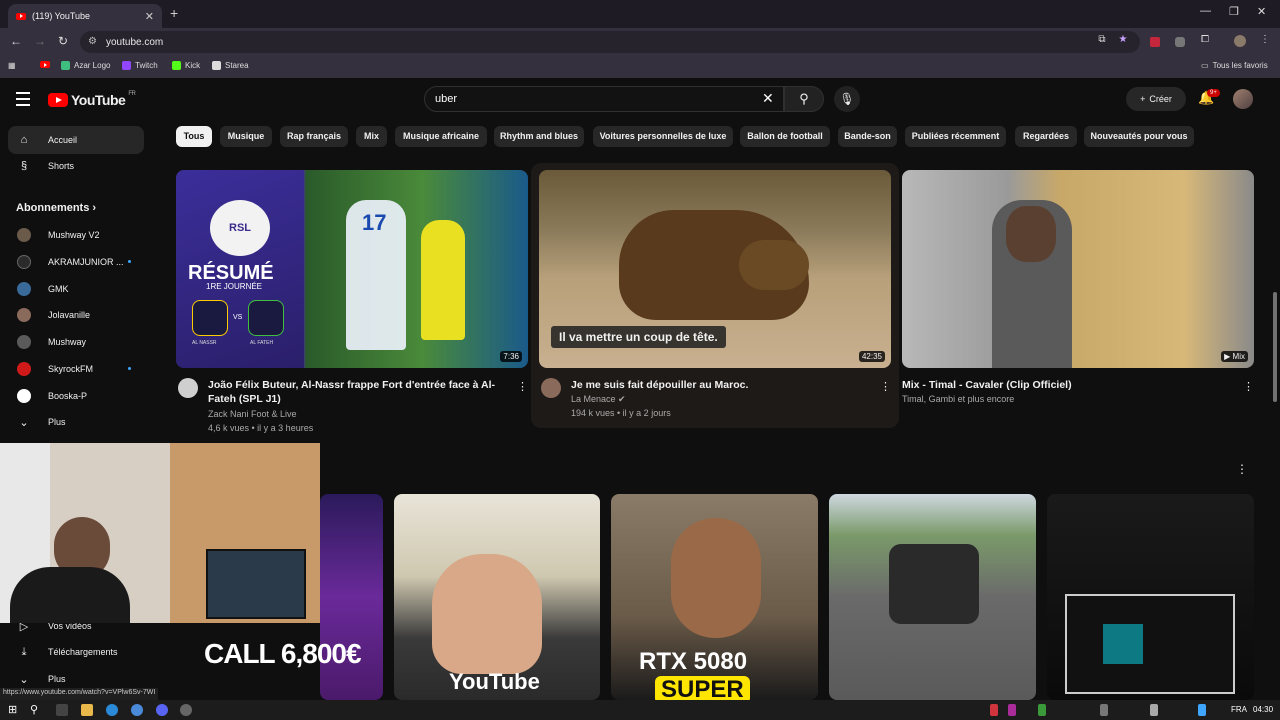 The image size is (1280, 720). What do you see at coordinates (70, 369) in the screenshot?
I see `sidebar-label: SkyrockFM` at bounding box center [70, 369].